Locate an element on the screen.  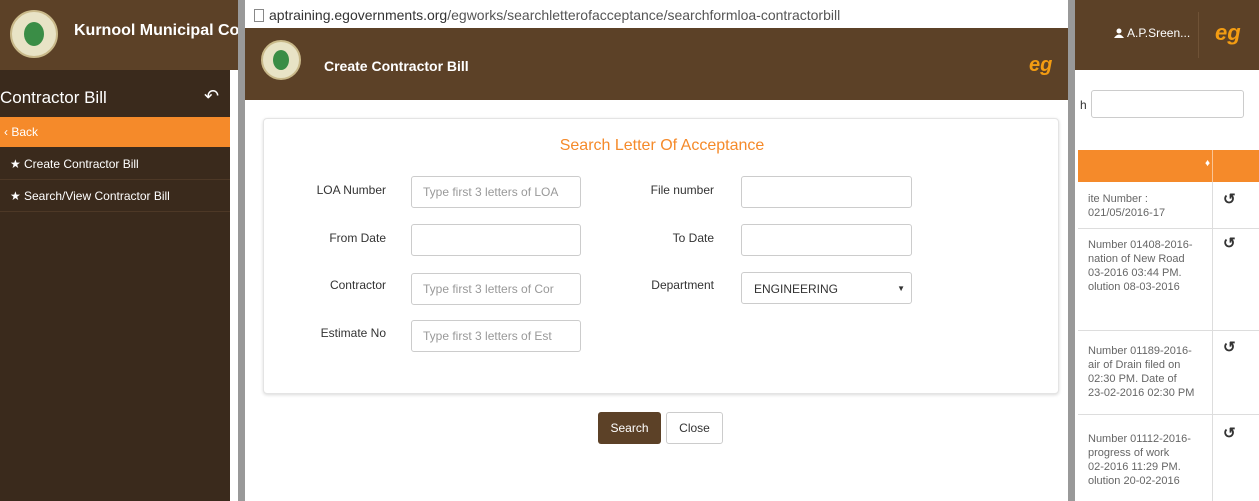
department-select: ENGINEERING ▼ is located at coordinates (826, 288).